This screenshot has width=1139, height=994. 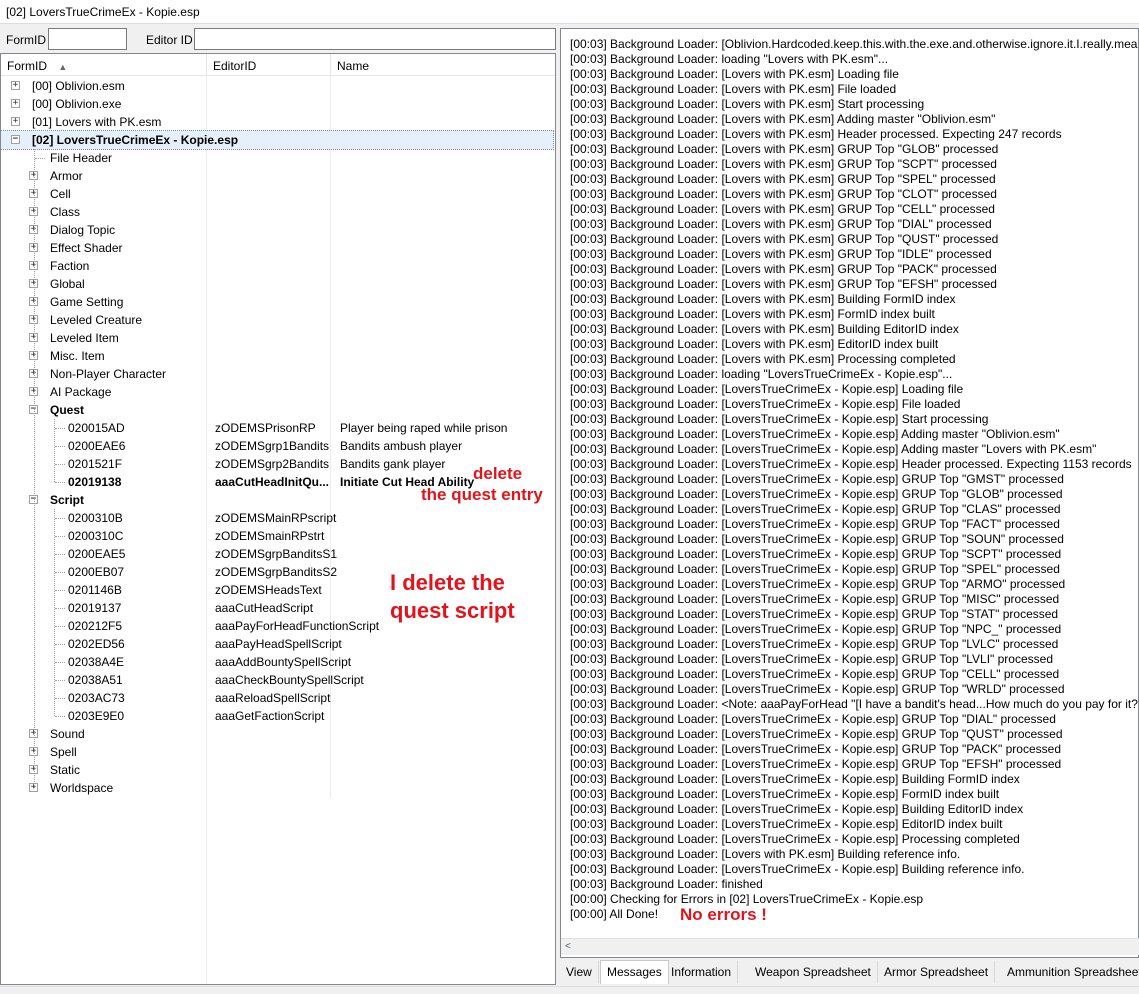 What do you see at coordinates (104, 65) in the screenshot?
I see `column-header-formid: FormID ▲` at bounding box center [104, 65].